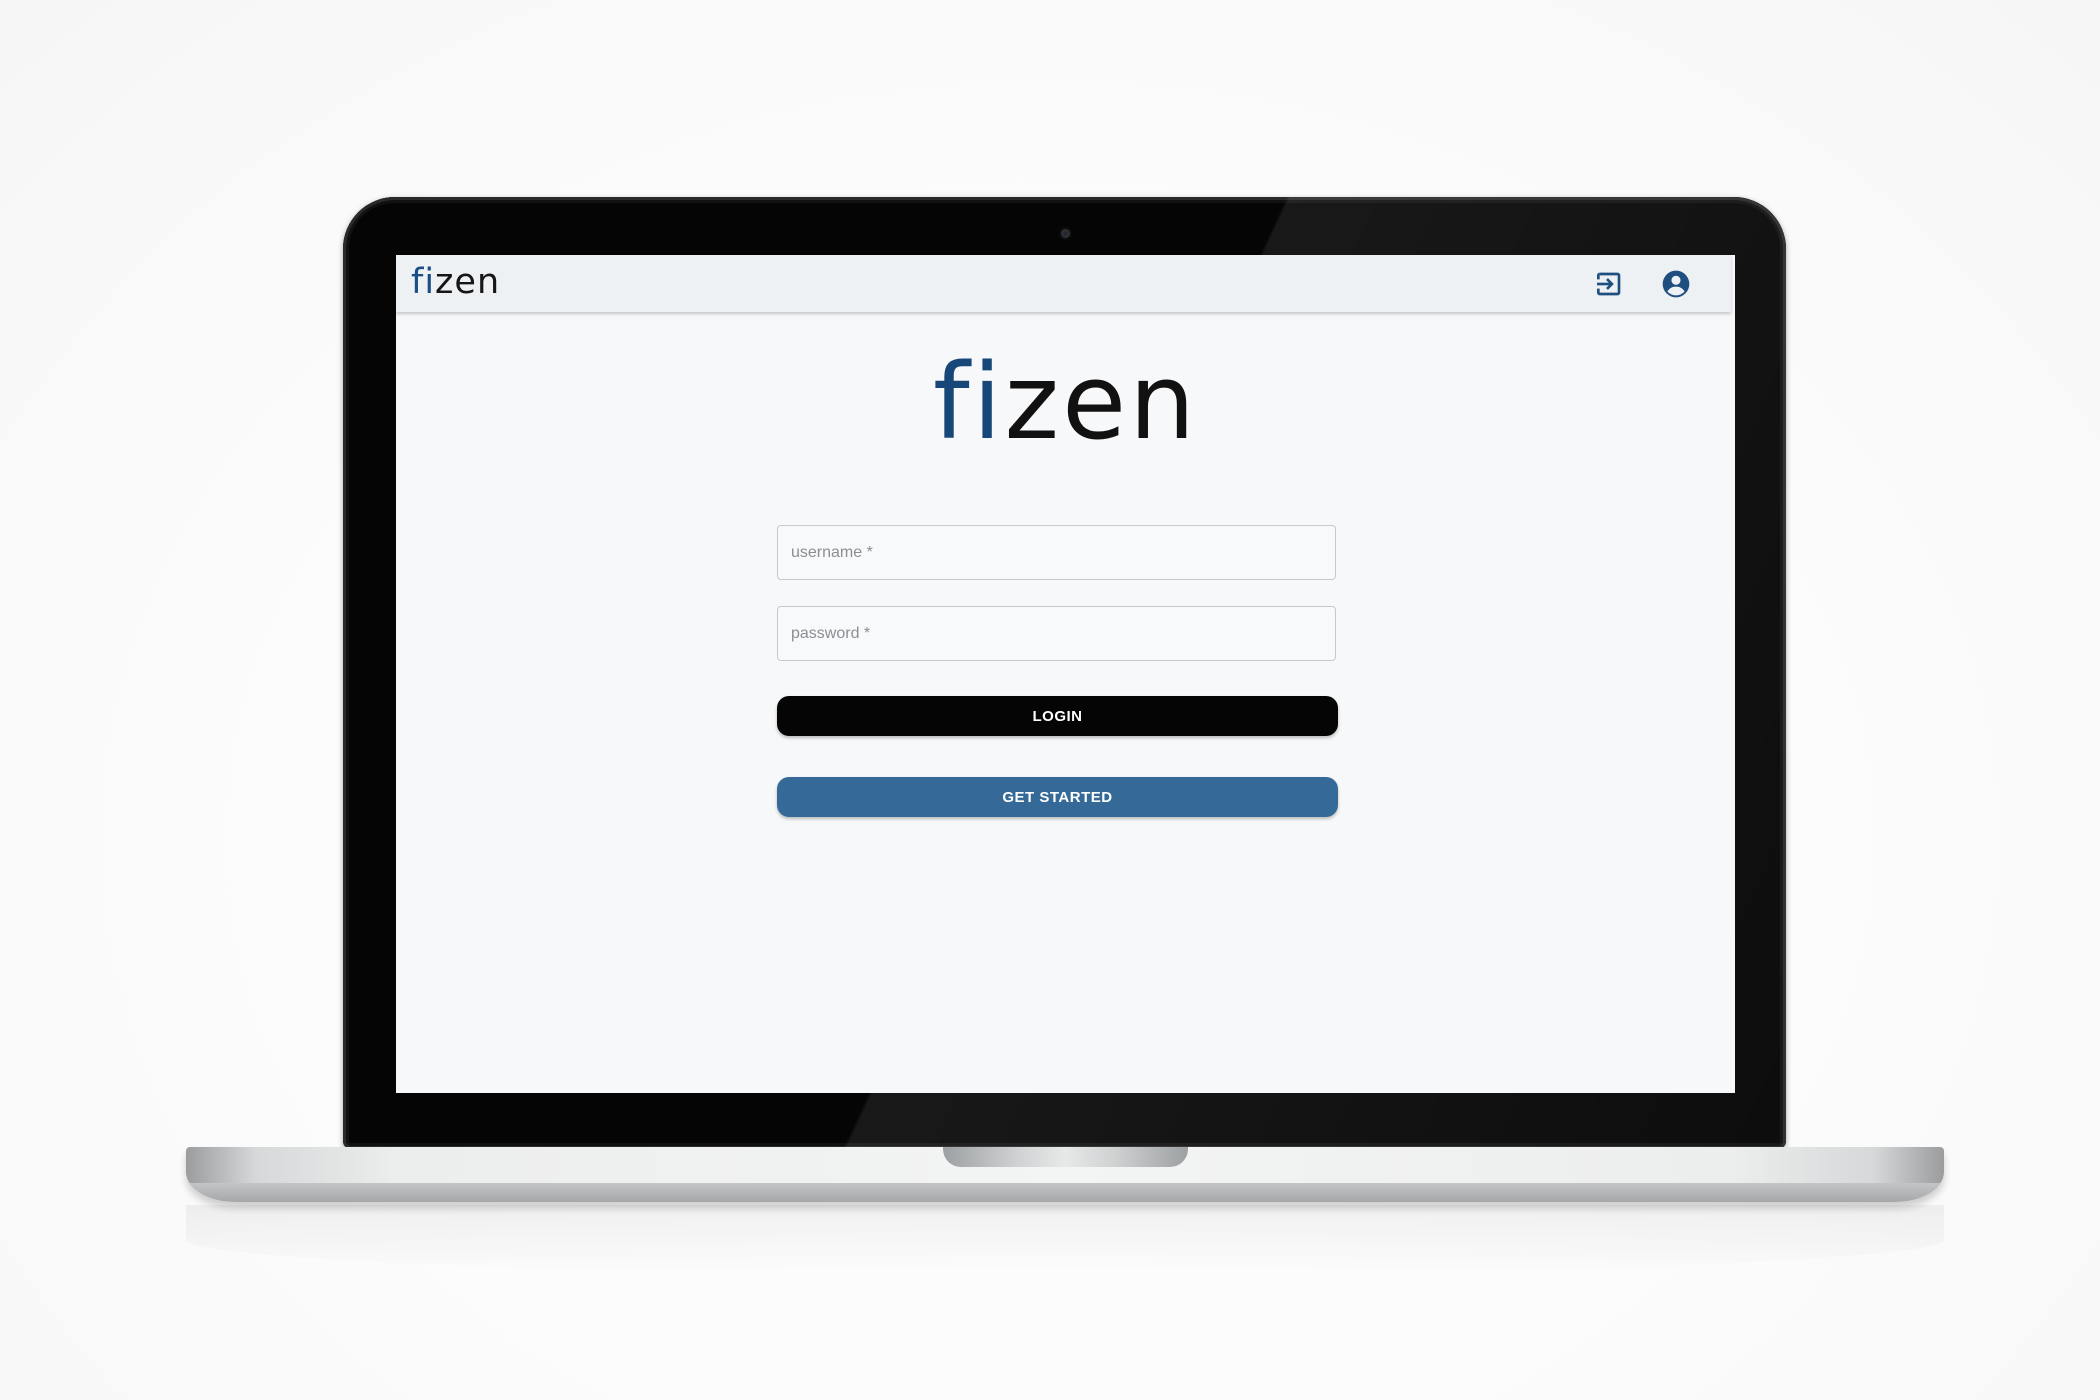 This screenshot has height=1400, width=2100. What do you see at coordinates (468, 282) in the screenshot?
I see `header-logo-zen: zen` at bounding box center [468, 282].